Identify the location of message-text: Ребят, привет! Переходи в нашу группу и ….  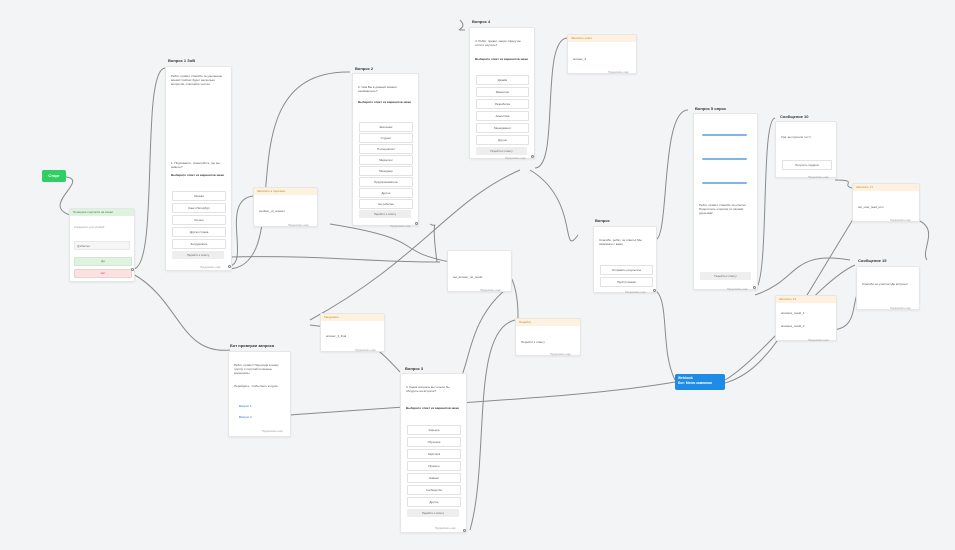
(256, 369).